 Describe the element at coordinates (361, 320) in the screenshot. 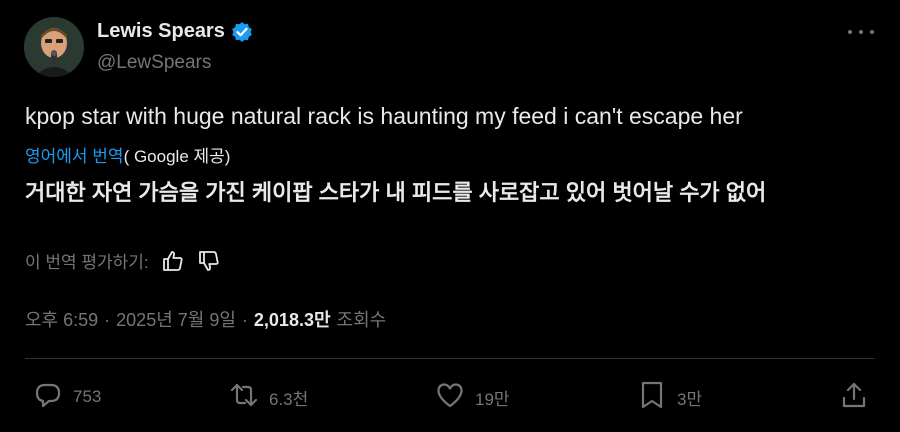

I see `views-label: 조회수` at that location.